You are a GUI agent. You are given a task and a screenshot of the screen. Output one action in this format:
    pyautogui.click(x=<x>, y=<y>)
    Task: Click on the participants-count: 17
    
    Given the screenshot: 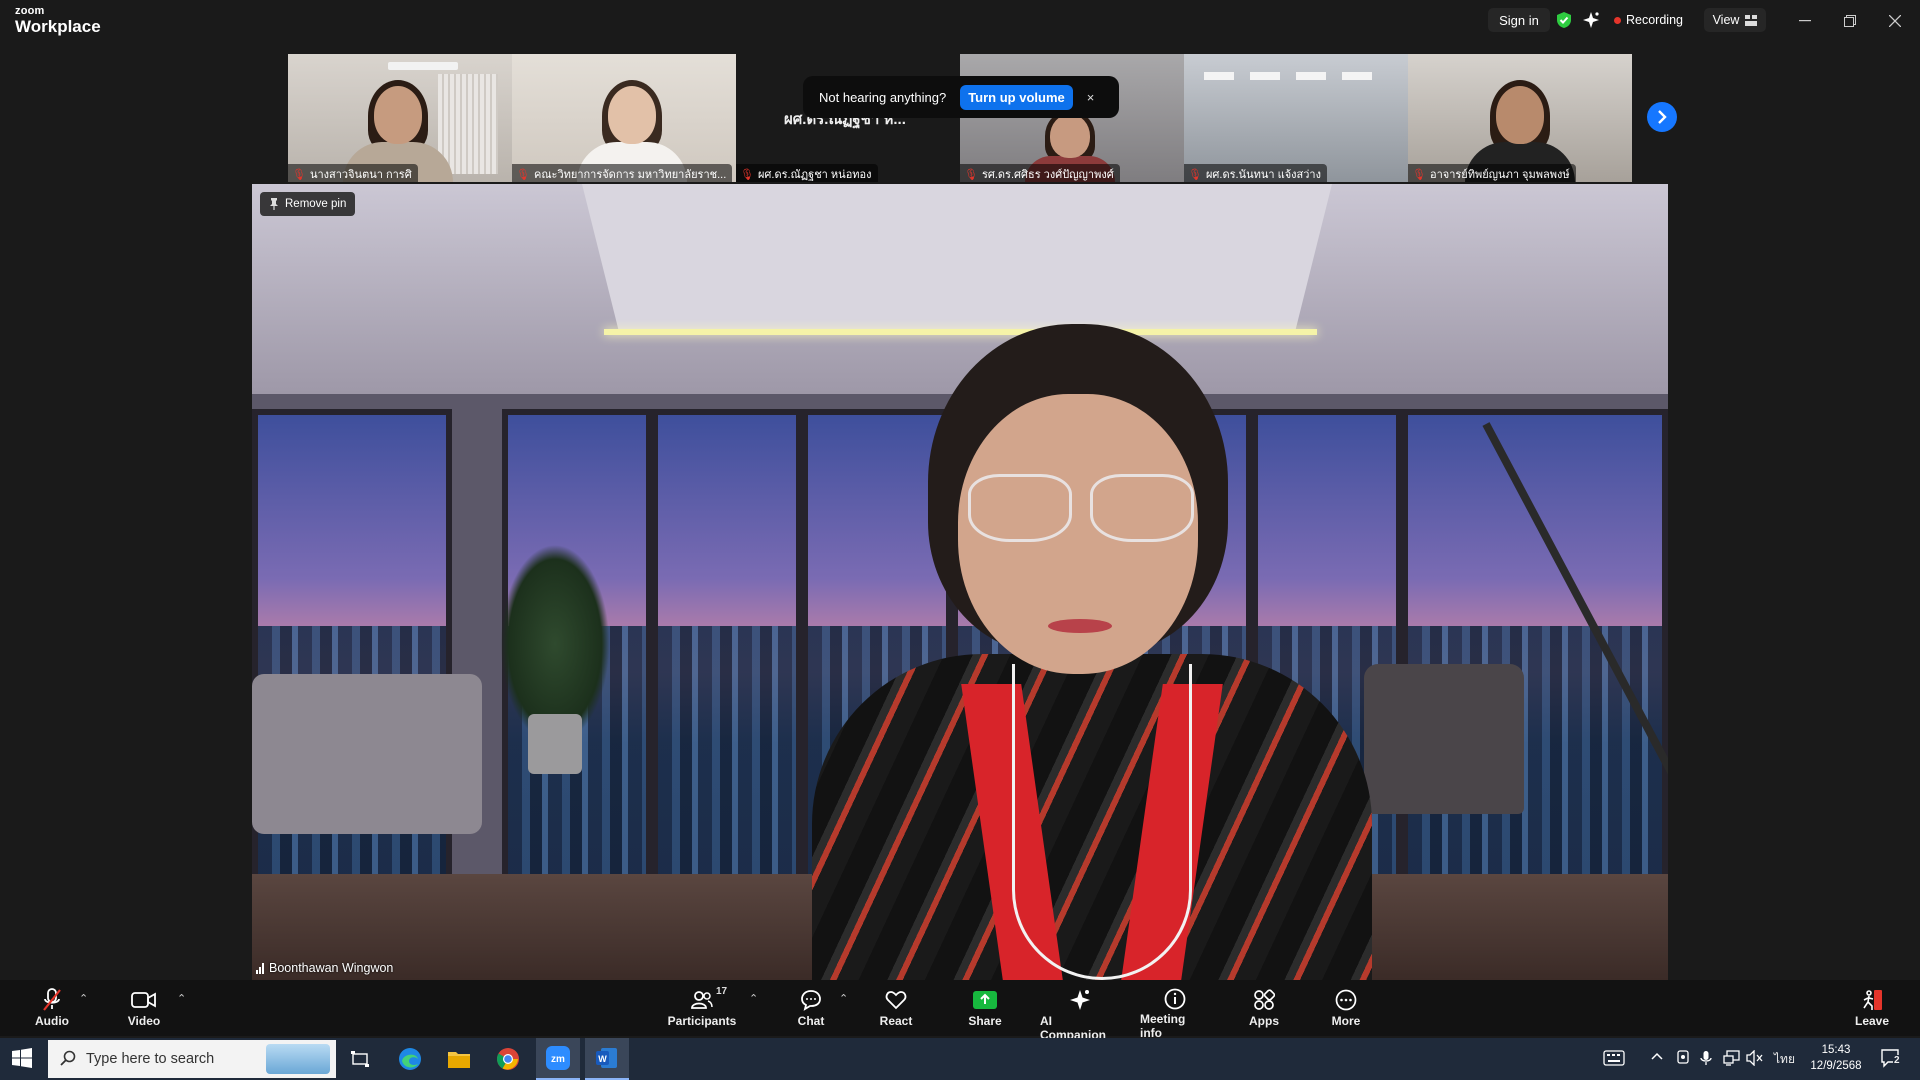 What is the action you would take?
    pyautogui.click(x=722, y=991)
    